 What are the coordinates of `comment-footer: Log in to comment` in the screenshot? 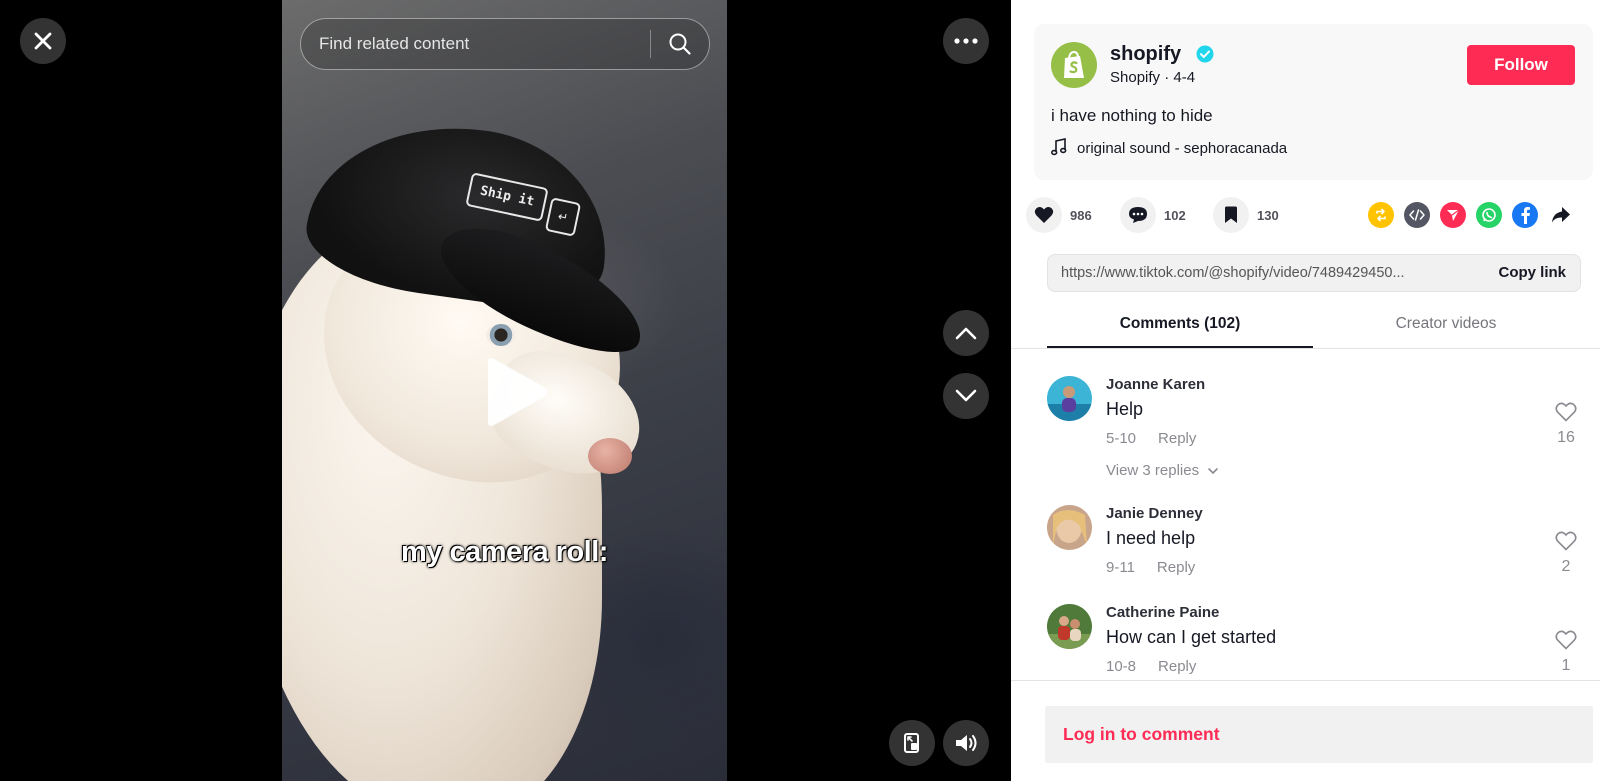 It's located at (1305, 730).